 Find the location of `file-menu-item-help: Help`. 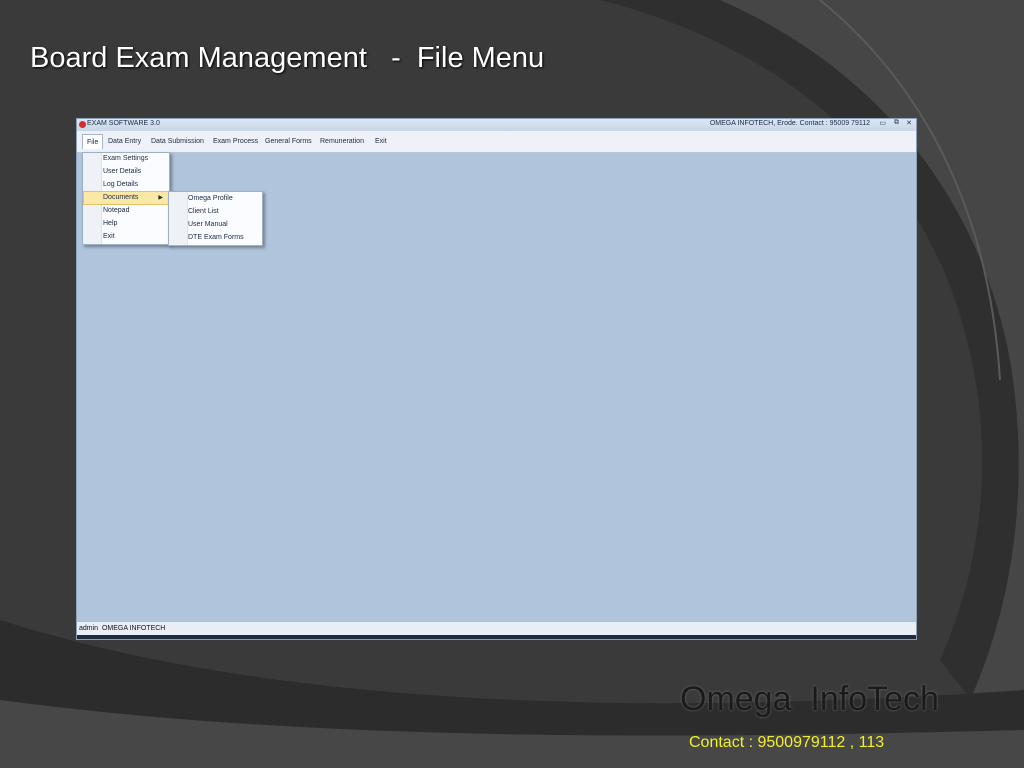

file-menu-item-help: Help is located at coordinates (126, 224).